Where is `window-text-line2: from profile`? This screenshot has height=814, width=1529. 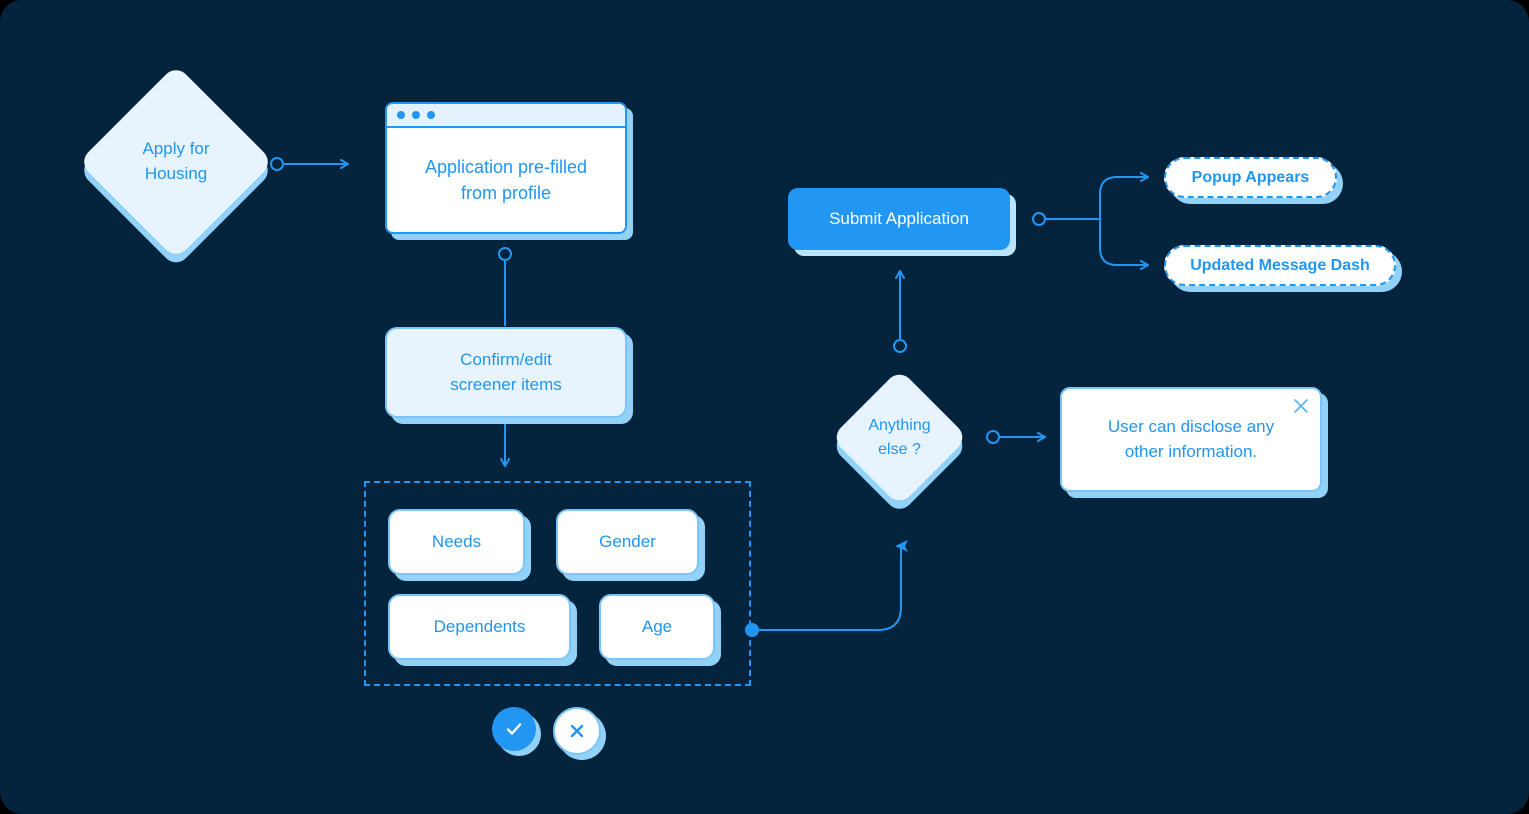 window-text-line2: from profile is located at coordinates (506, 193).